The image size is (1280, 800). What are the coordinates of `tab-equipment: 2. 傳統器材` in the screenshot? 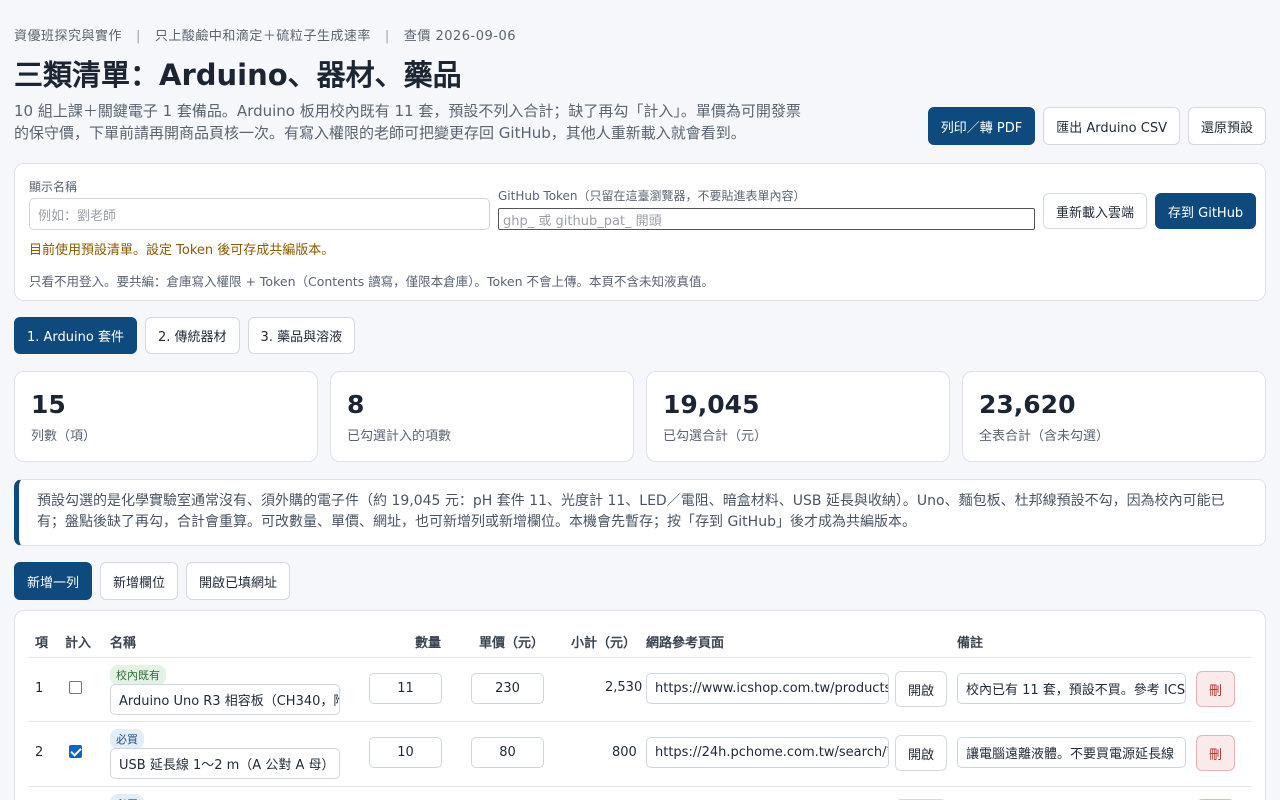 It's located at (192, 335).